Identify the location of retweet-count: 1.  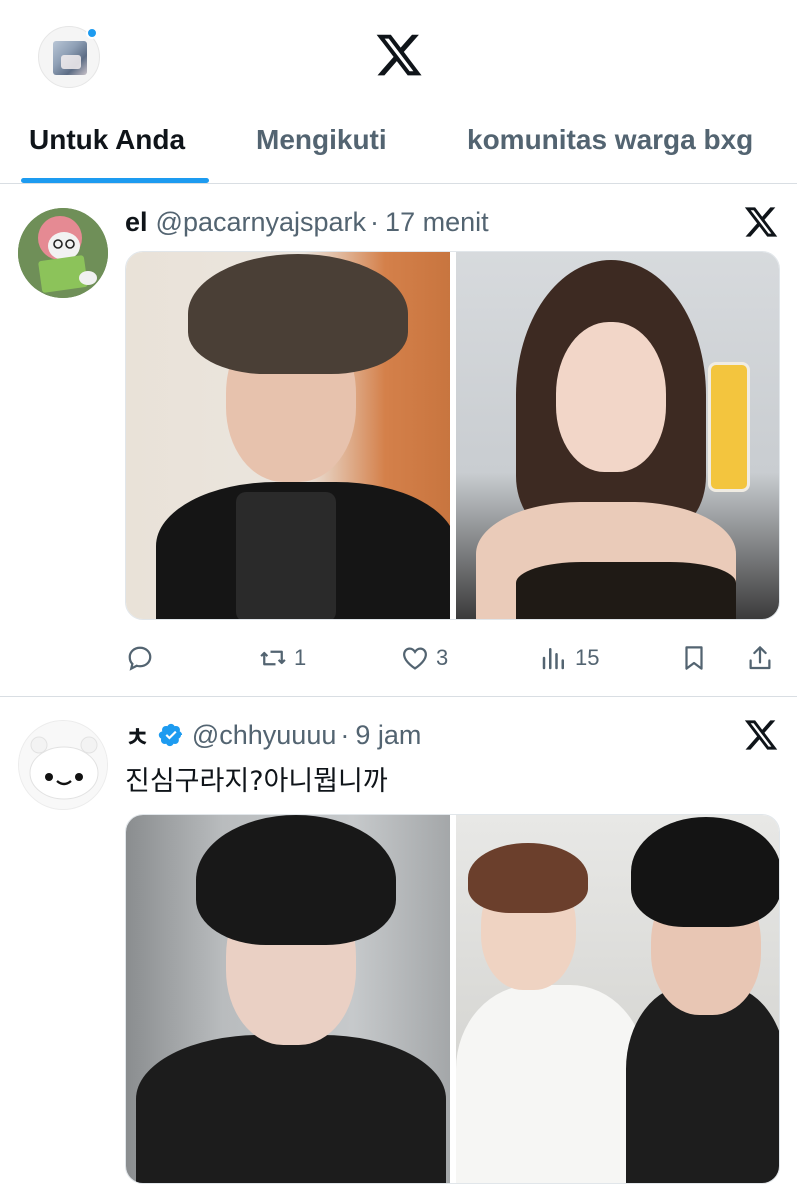
(300, 657).